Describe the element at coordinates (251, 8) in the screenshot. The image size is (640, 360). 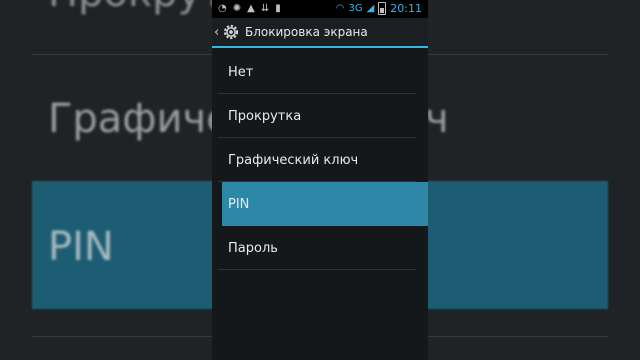
I see `warning-icon: ▲` at that location.